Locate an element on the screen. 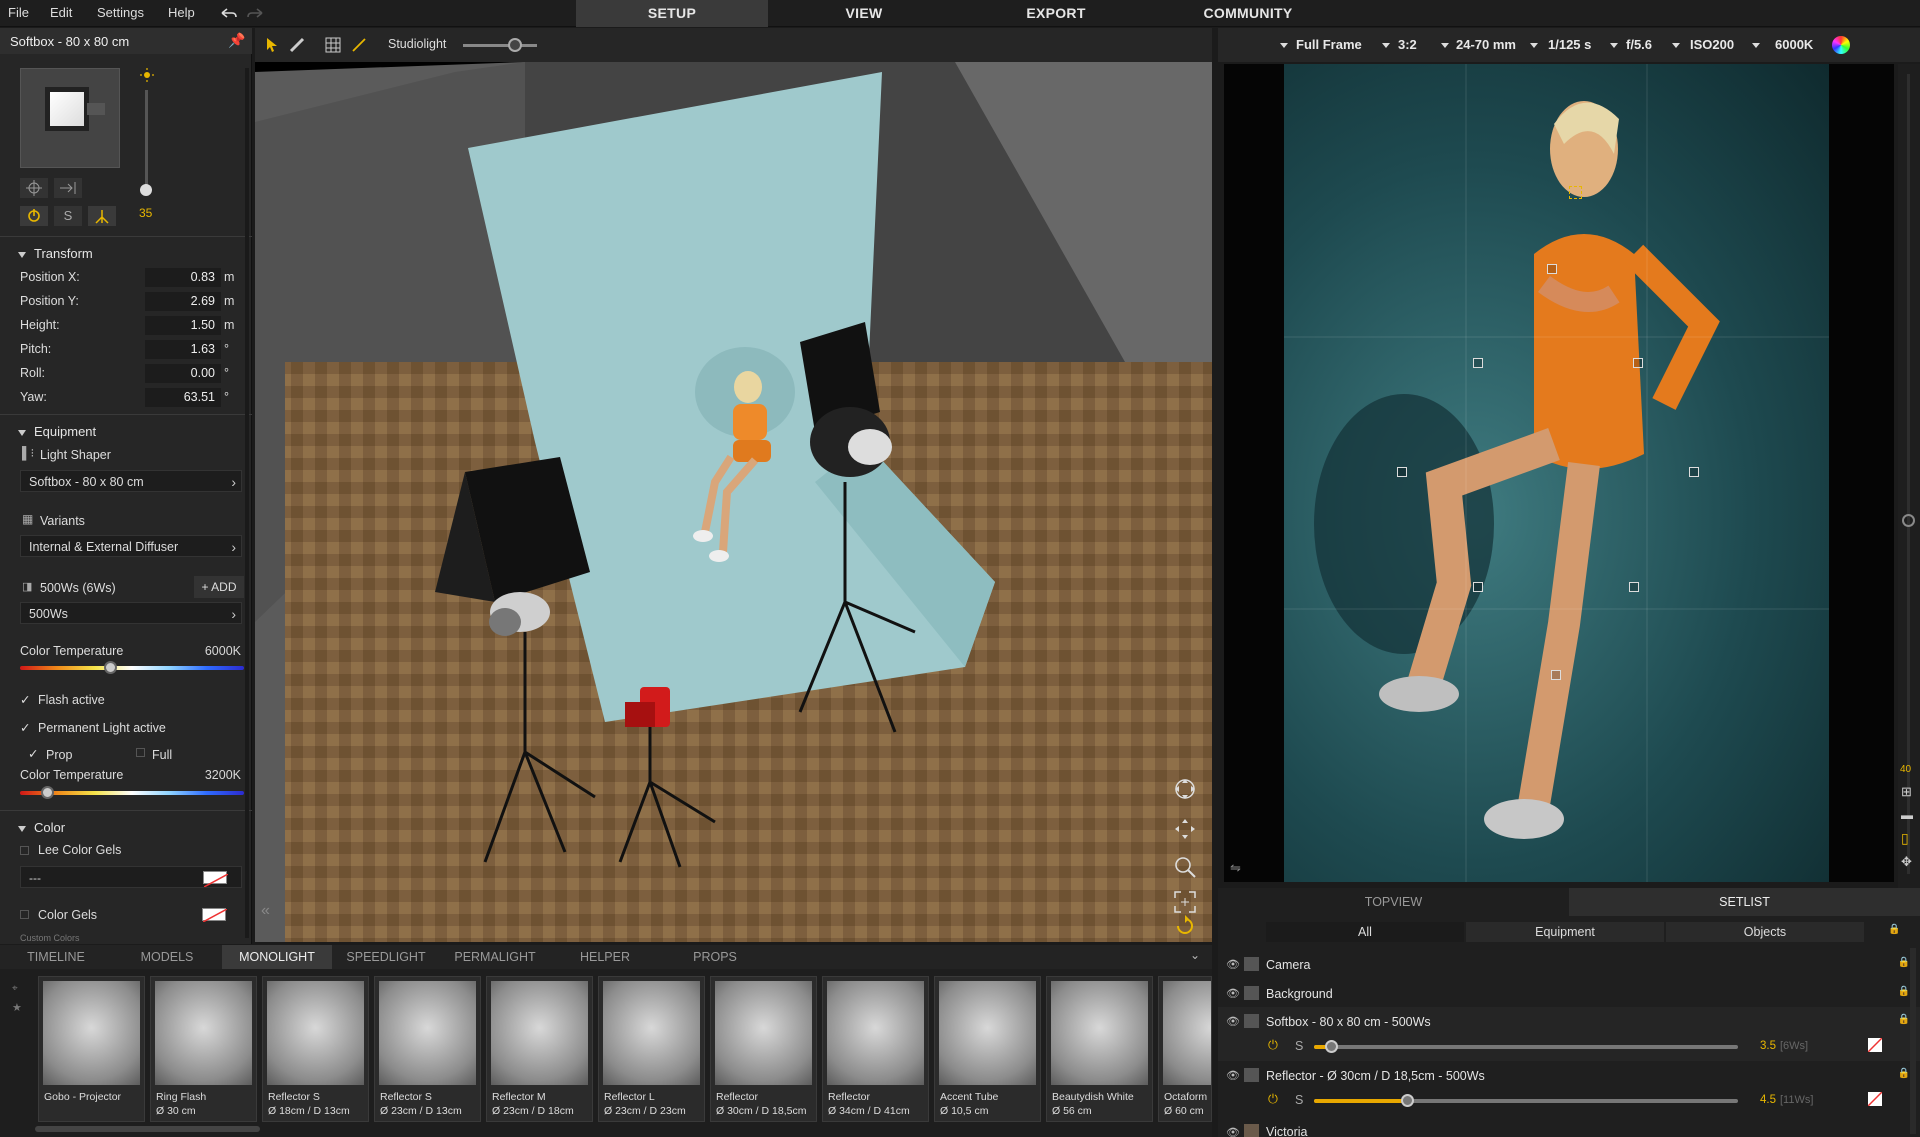 The width and height of the screenshot is (1920, 1137). height-field: 1.50 is located at coordinates (183, 325).